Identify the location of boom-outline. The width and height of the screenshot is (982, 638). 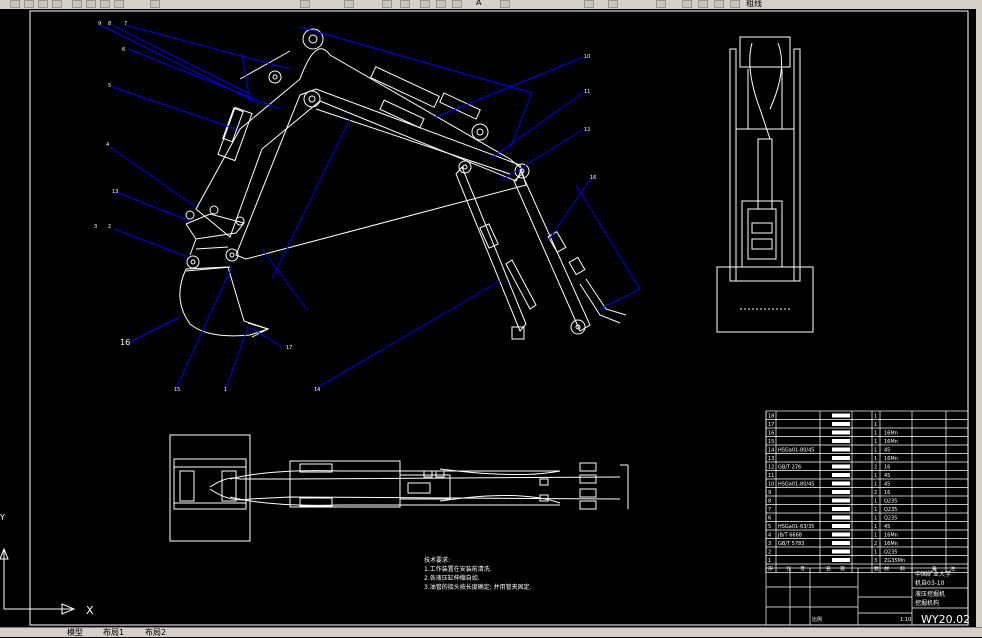
(359, 143).